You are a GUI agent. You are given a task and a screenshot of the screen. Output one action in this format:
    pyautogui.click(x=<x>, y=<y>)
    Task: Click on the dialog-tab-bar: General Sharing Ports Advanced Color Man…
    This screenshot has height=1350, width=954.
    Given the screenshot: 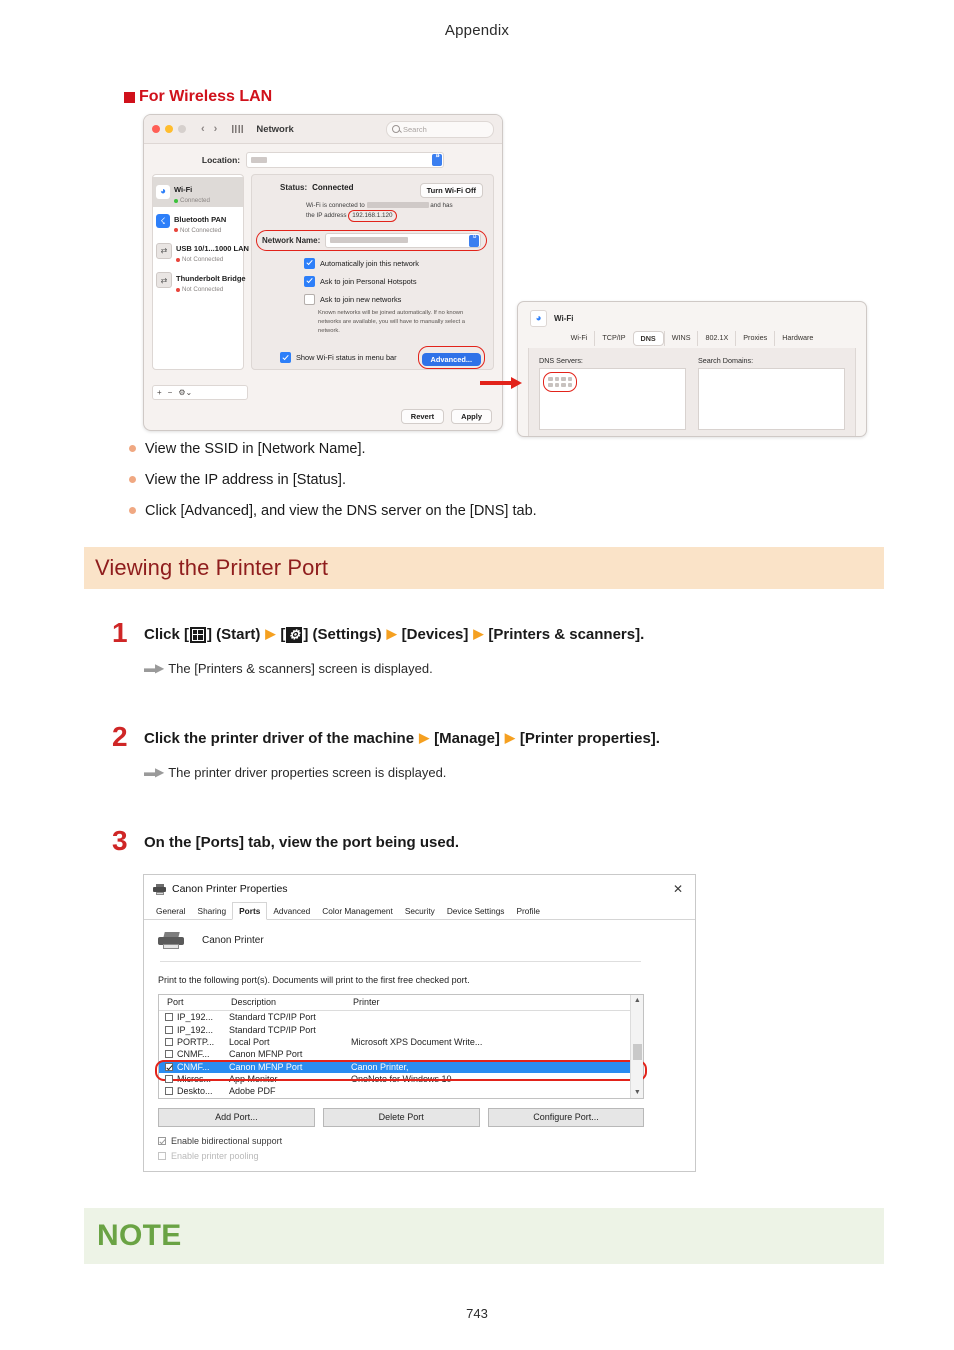 What is the action you would take?
    pyautogui.click(x=419, y=911)
    